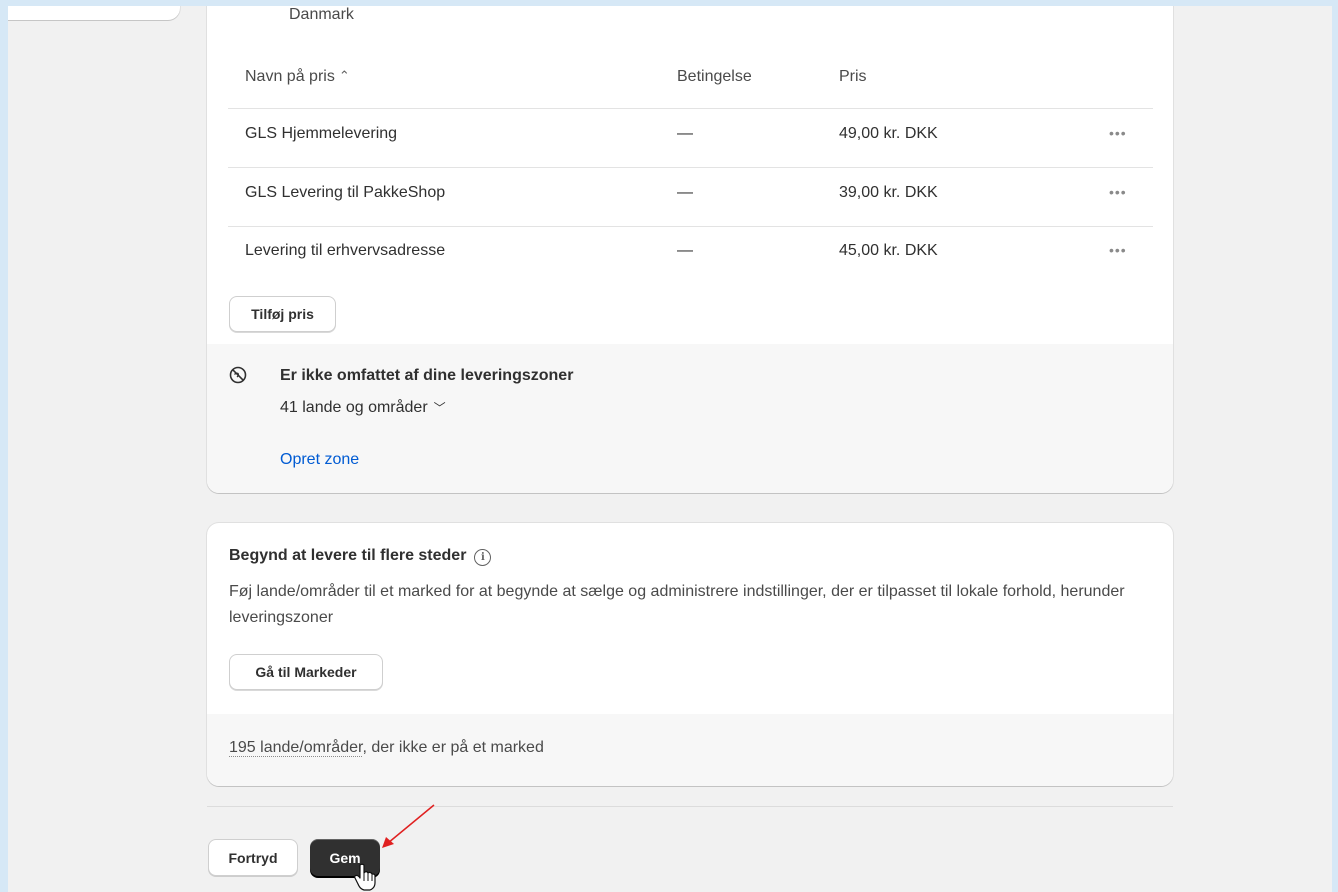 The width and height of the screenshot is (1338, 892). Describe the element at coordinates (690, 806) in the screenshot. I see `action-bar-divider` at that location.